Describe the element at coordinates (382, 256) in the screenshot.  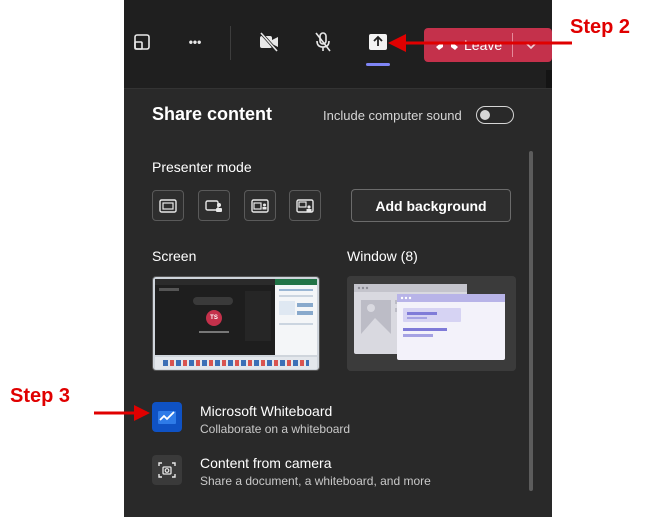
I see `window-label: Window (8)` at that location.